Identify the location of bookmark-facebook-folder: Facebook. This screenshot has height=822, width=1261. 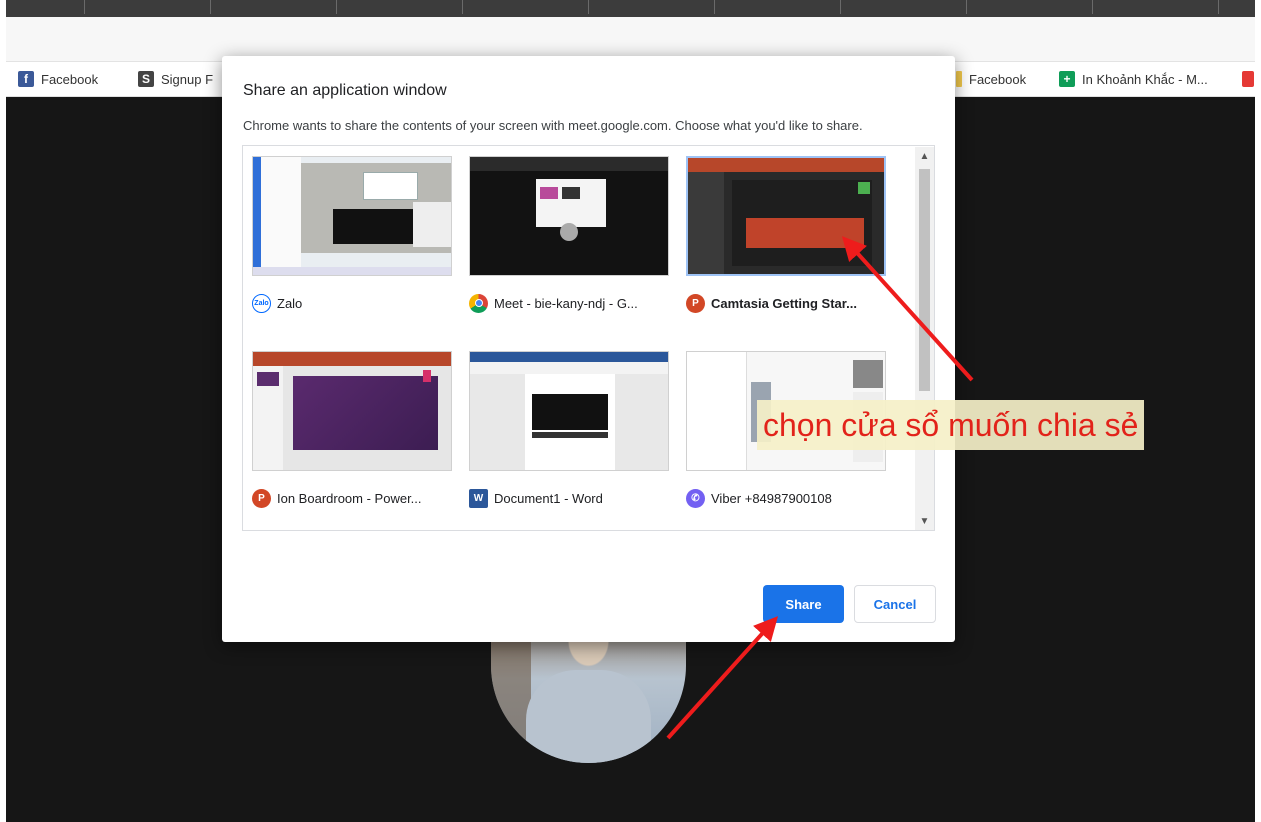
(991, 79).